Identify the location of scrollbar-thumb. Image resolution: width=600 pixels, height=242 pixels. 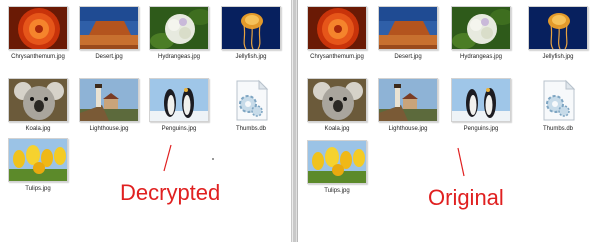
(294, 121).